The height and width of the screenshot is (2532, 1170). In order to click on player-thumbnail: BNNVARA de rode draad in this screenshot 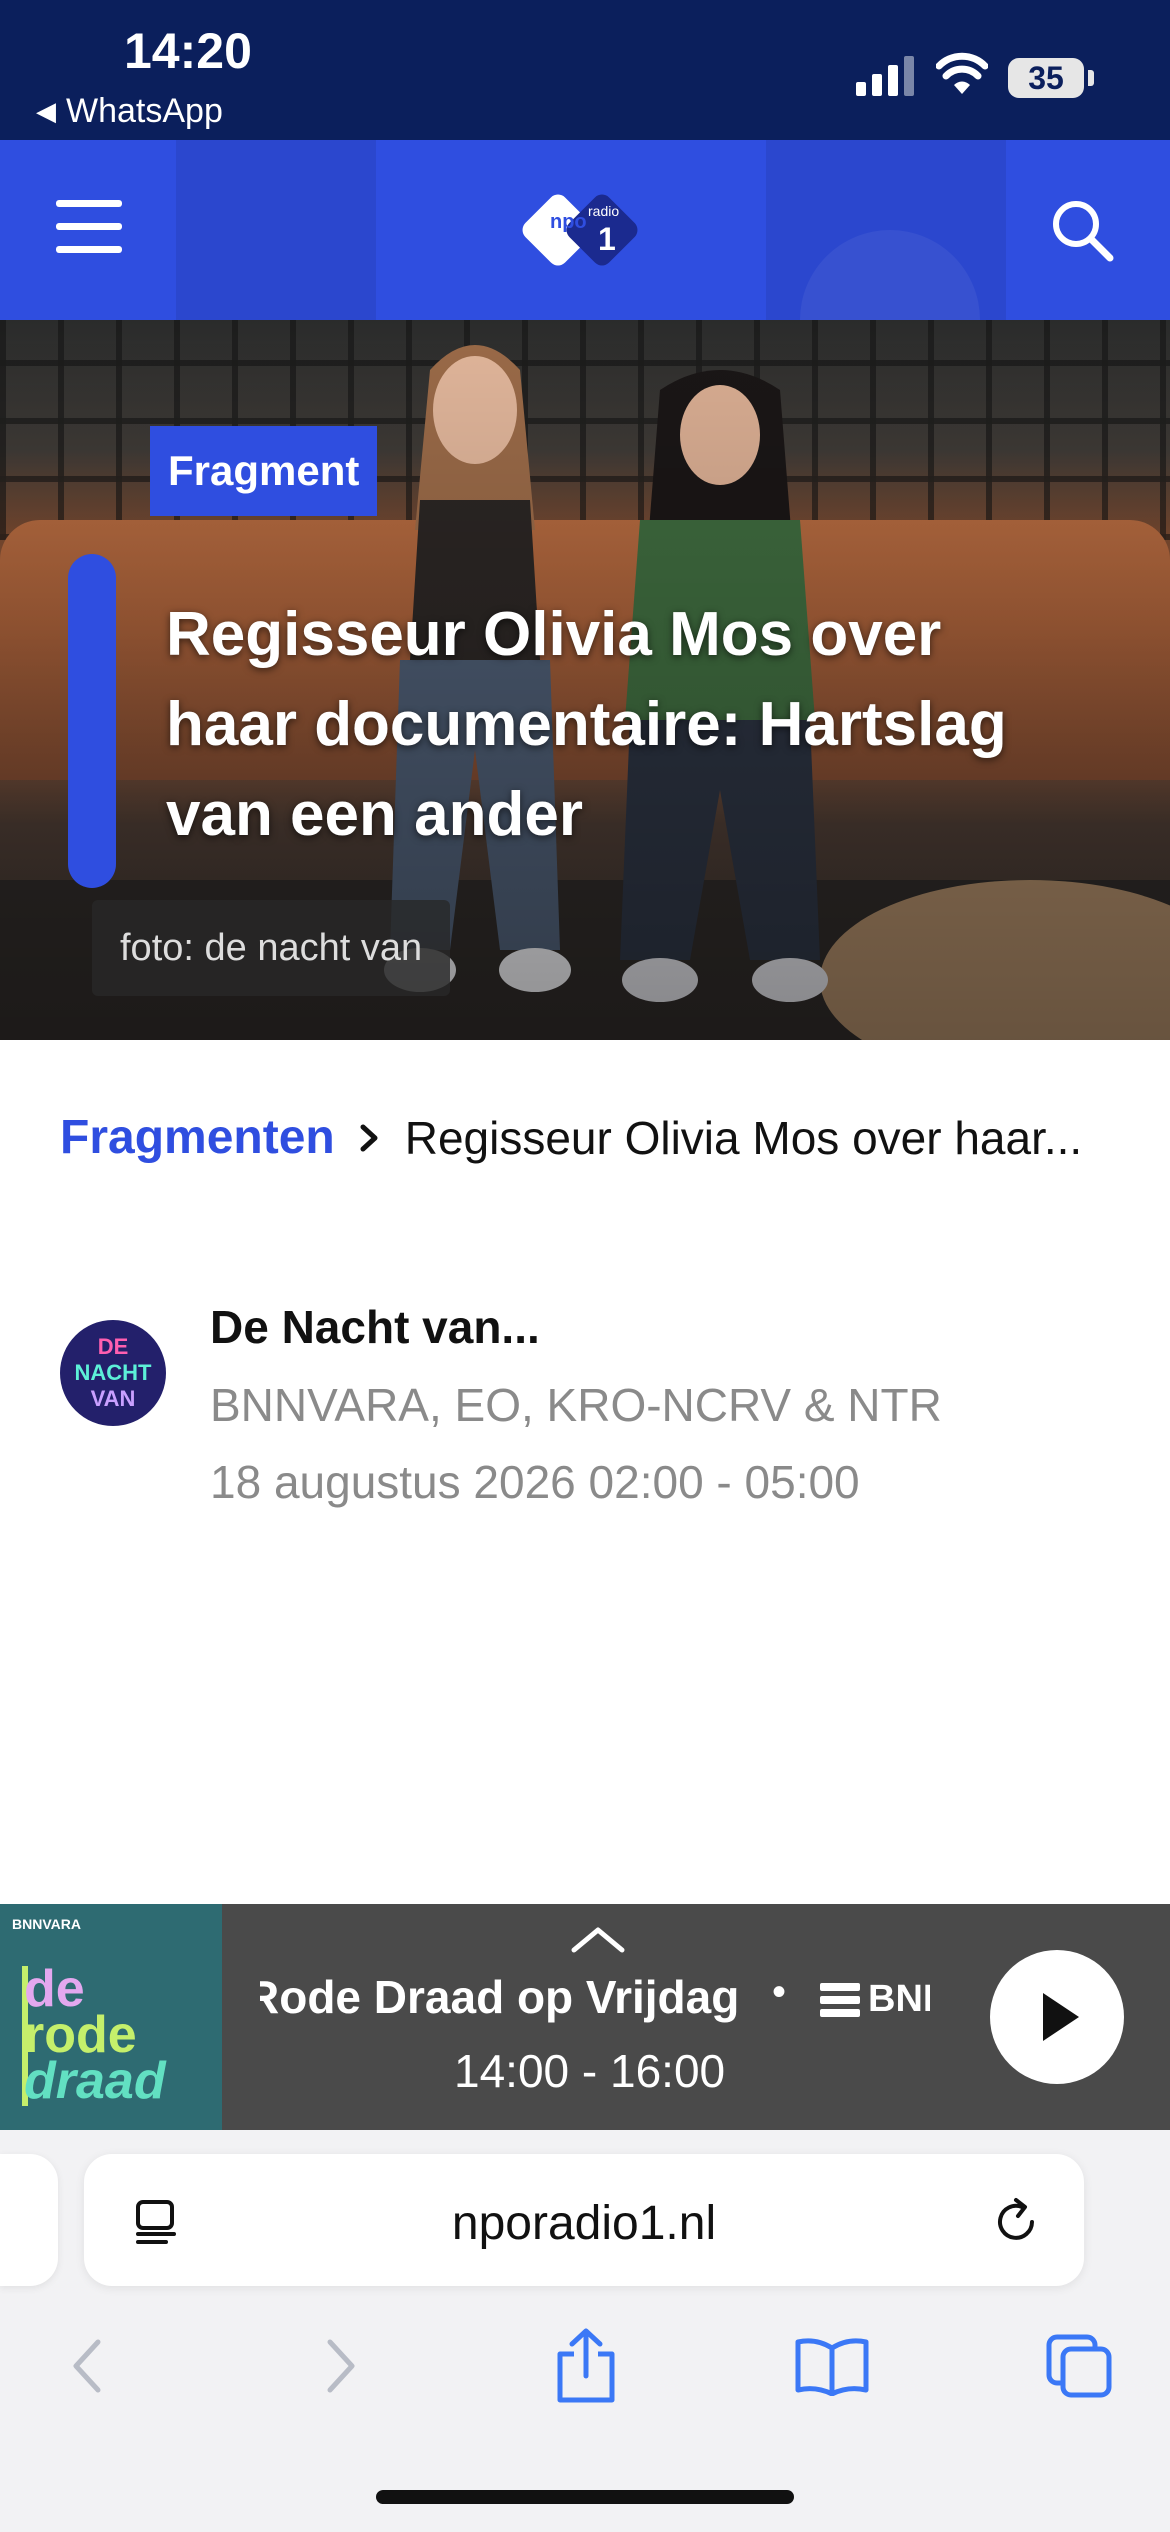, I will do `click(111, 2017)`.